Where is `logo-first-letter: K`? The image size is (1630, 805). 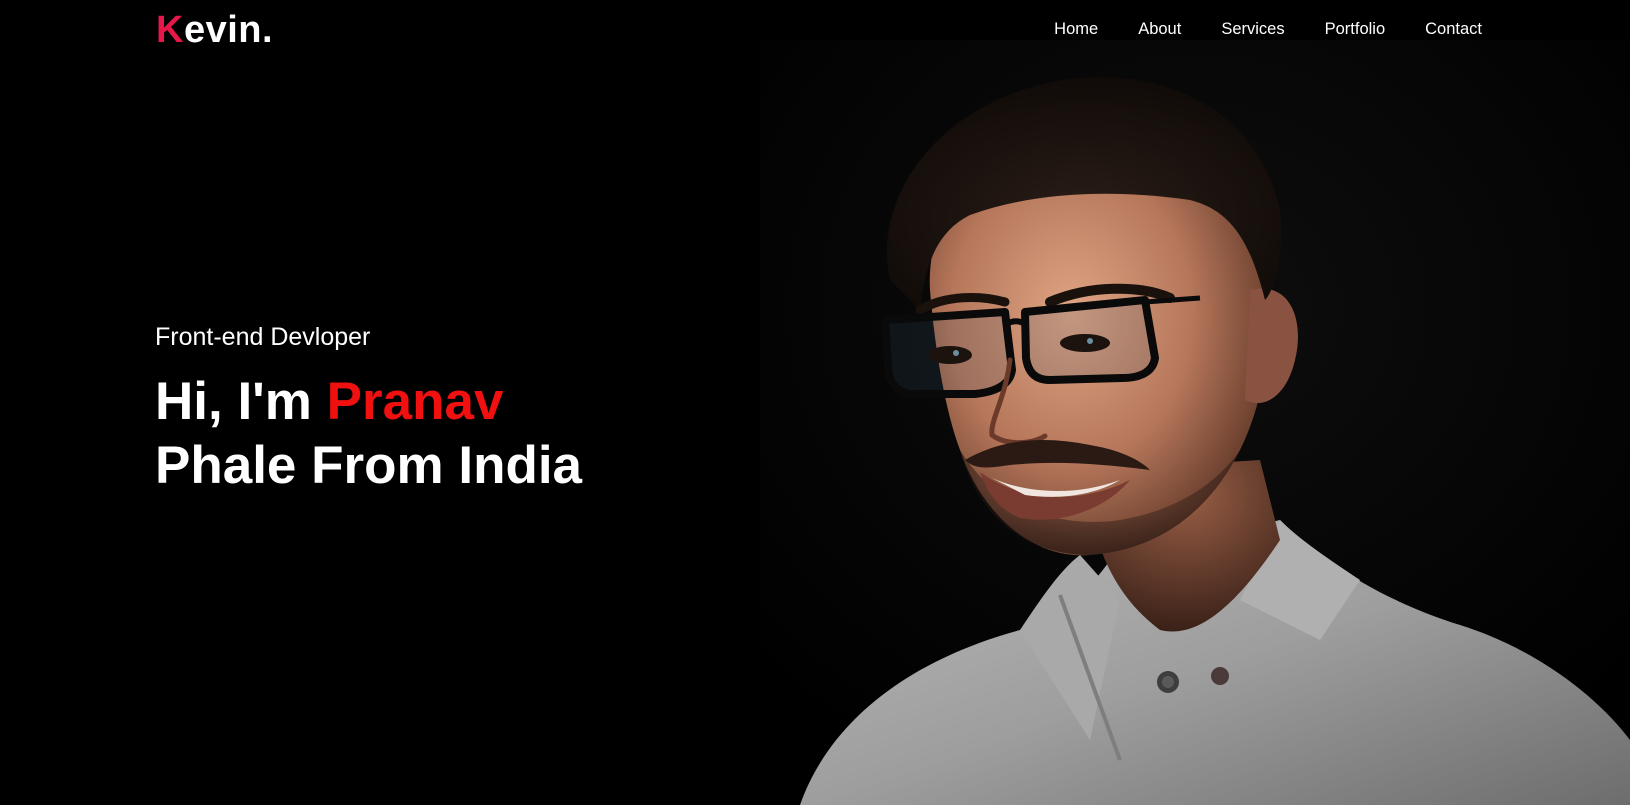
logo-first-letter: K is located at coordinates (170, 30).